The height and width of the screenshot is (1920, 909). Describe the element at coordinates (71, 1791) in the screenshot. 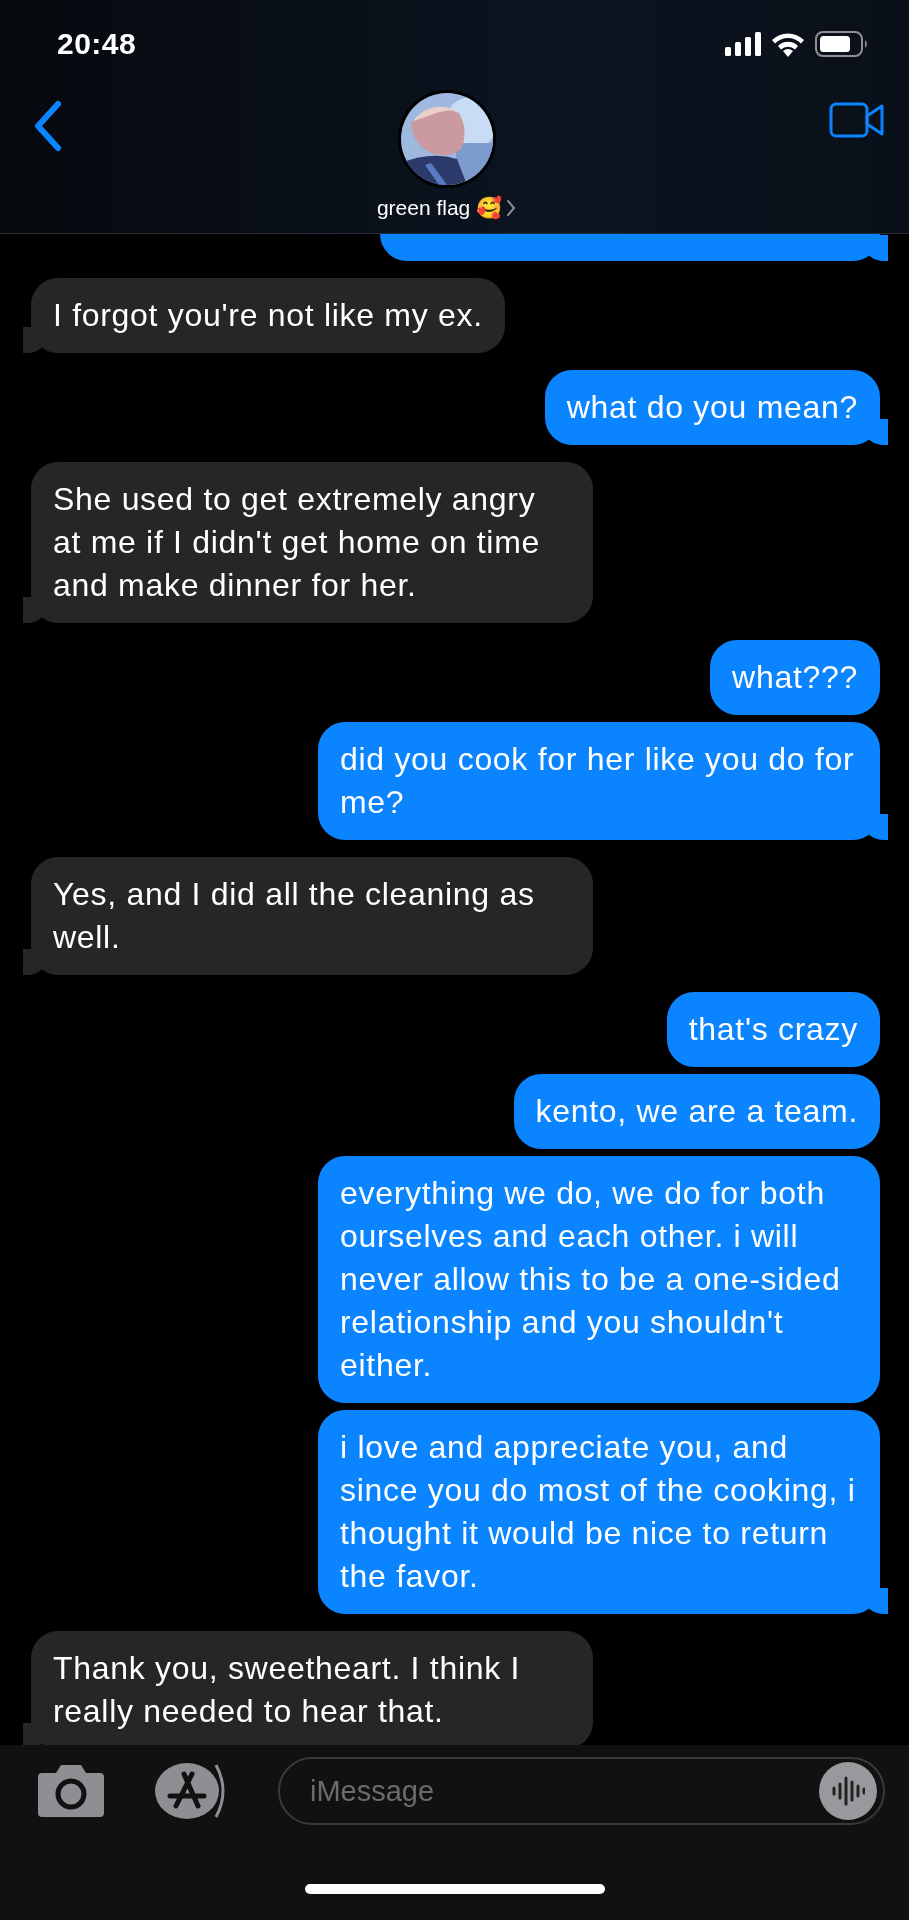

I see `camera-icon` at that location.